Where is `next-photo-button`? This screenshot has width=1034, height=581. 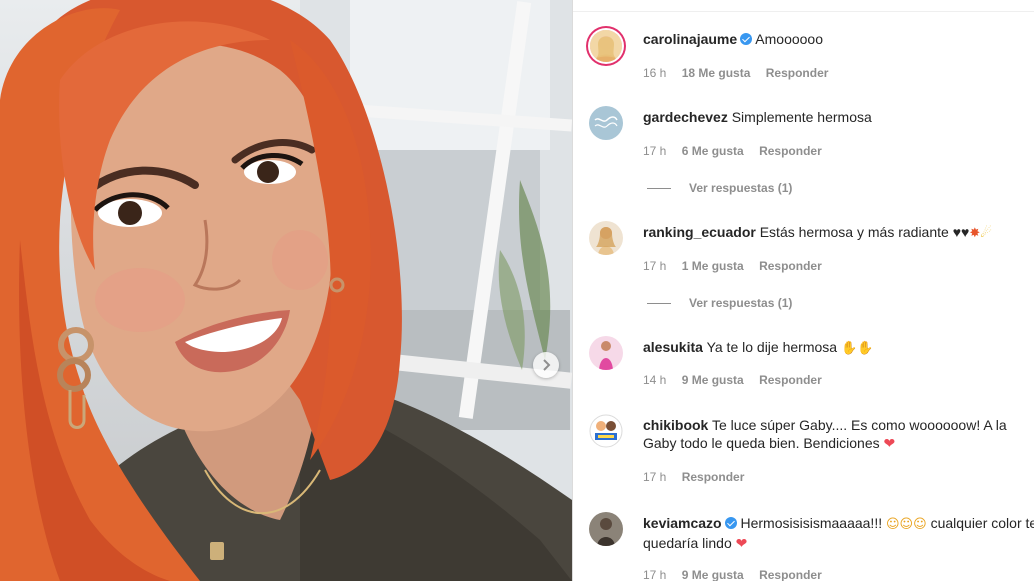 next-photo-button is located at coordinates (546, 365).